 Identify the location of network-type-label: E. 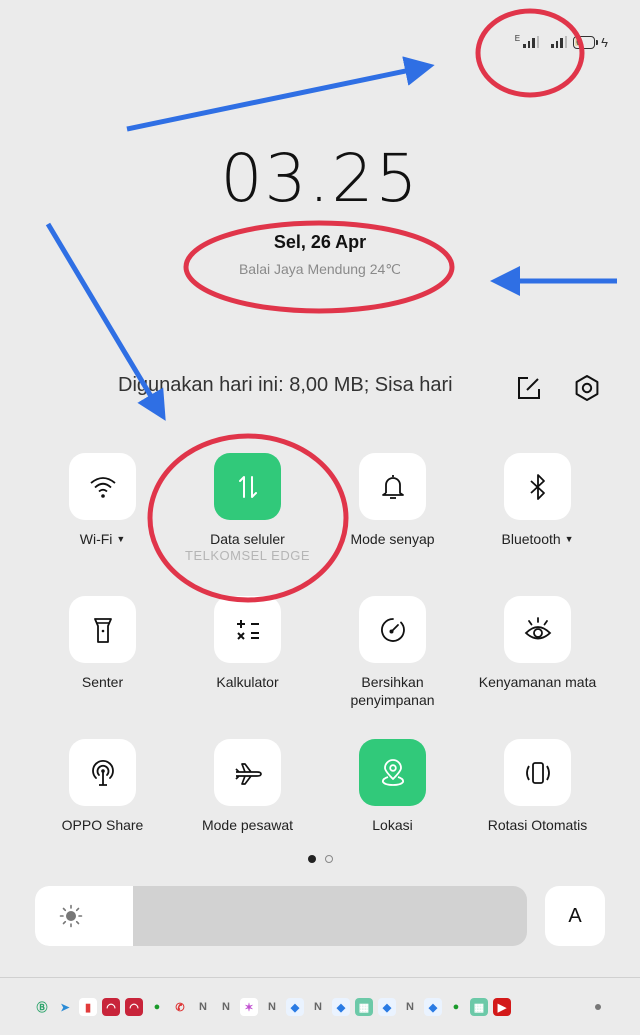
(517, 38).